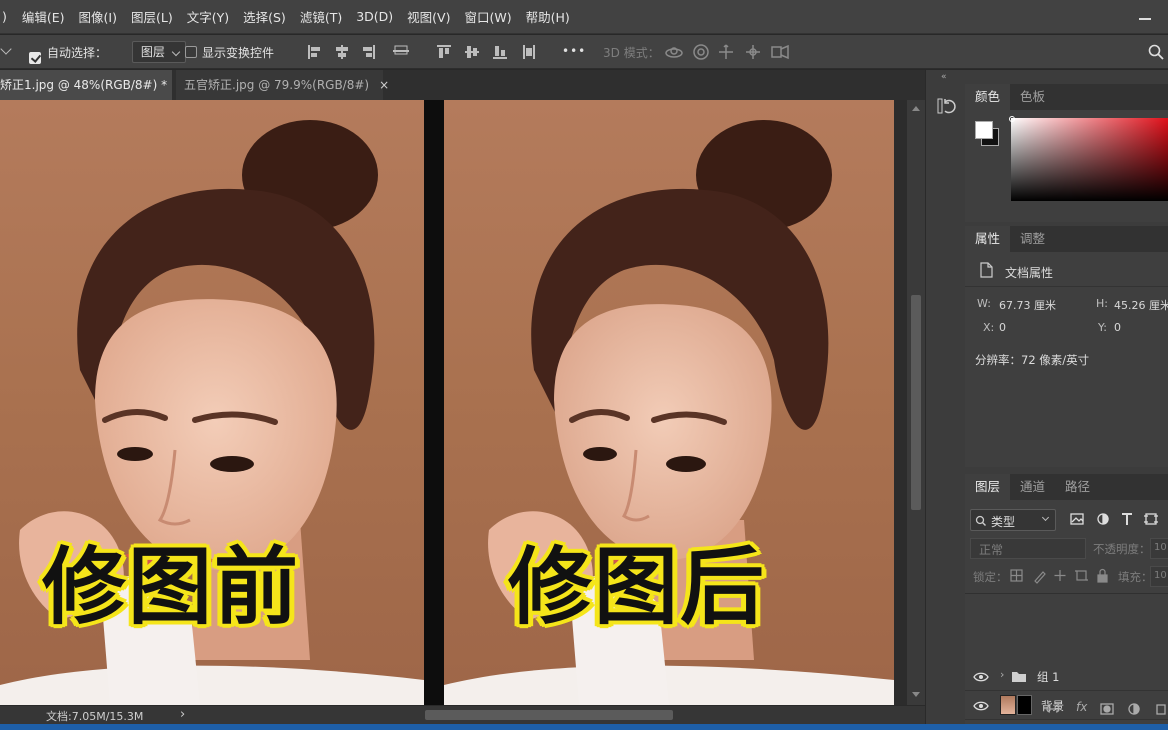 This screenshot has height=730, width=1168. What do you see at coordinates (549, 715) in the screenshot?
I see `horizontal-scroll-thumb` at bounding box center [549, 715].